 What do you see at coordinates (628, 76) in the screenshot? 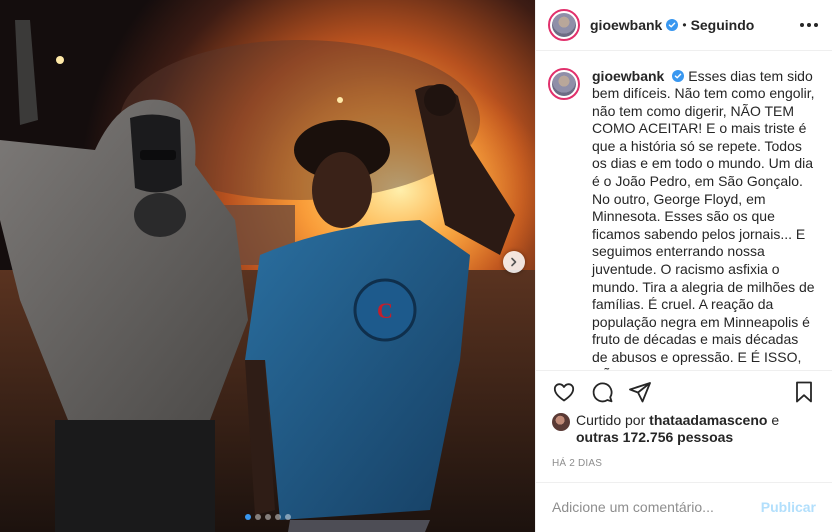
I see `caption-username: gioewbank` at bounding box center [628, 76].